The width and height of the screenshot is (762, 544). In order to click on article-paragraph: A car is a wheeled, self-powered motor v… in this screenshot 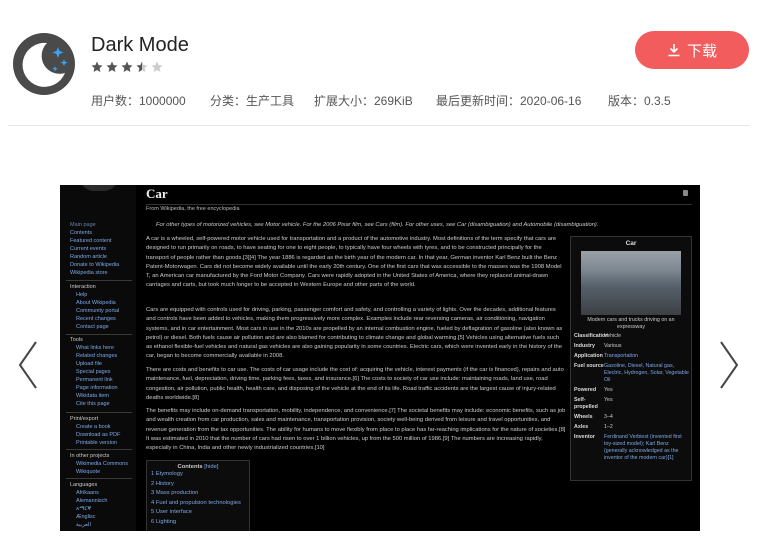, I will do `click(354, 262)`.